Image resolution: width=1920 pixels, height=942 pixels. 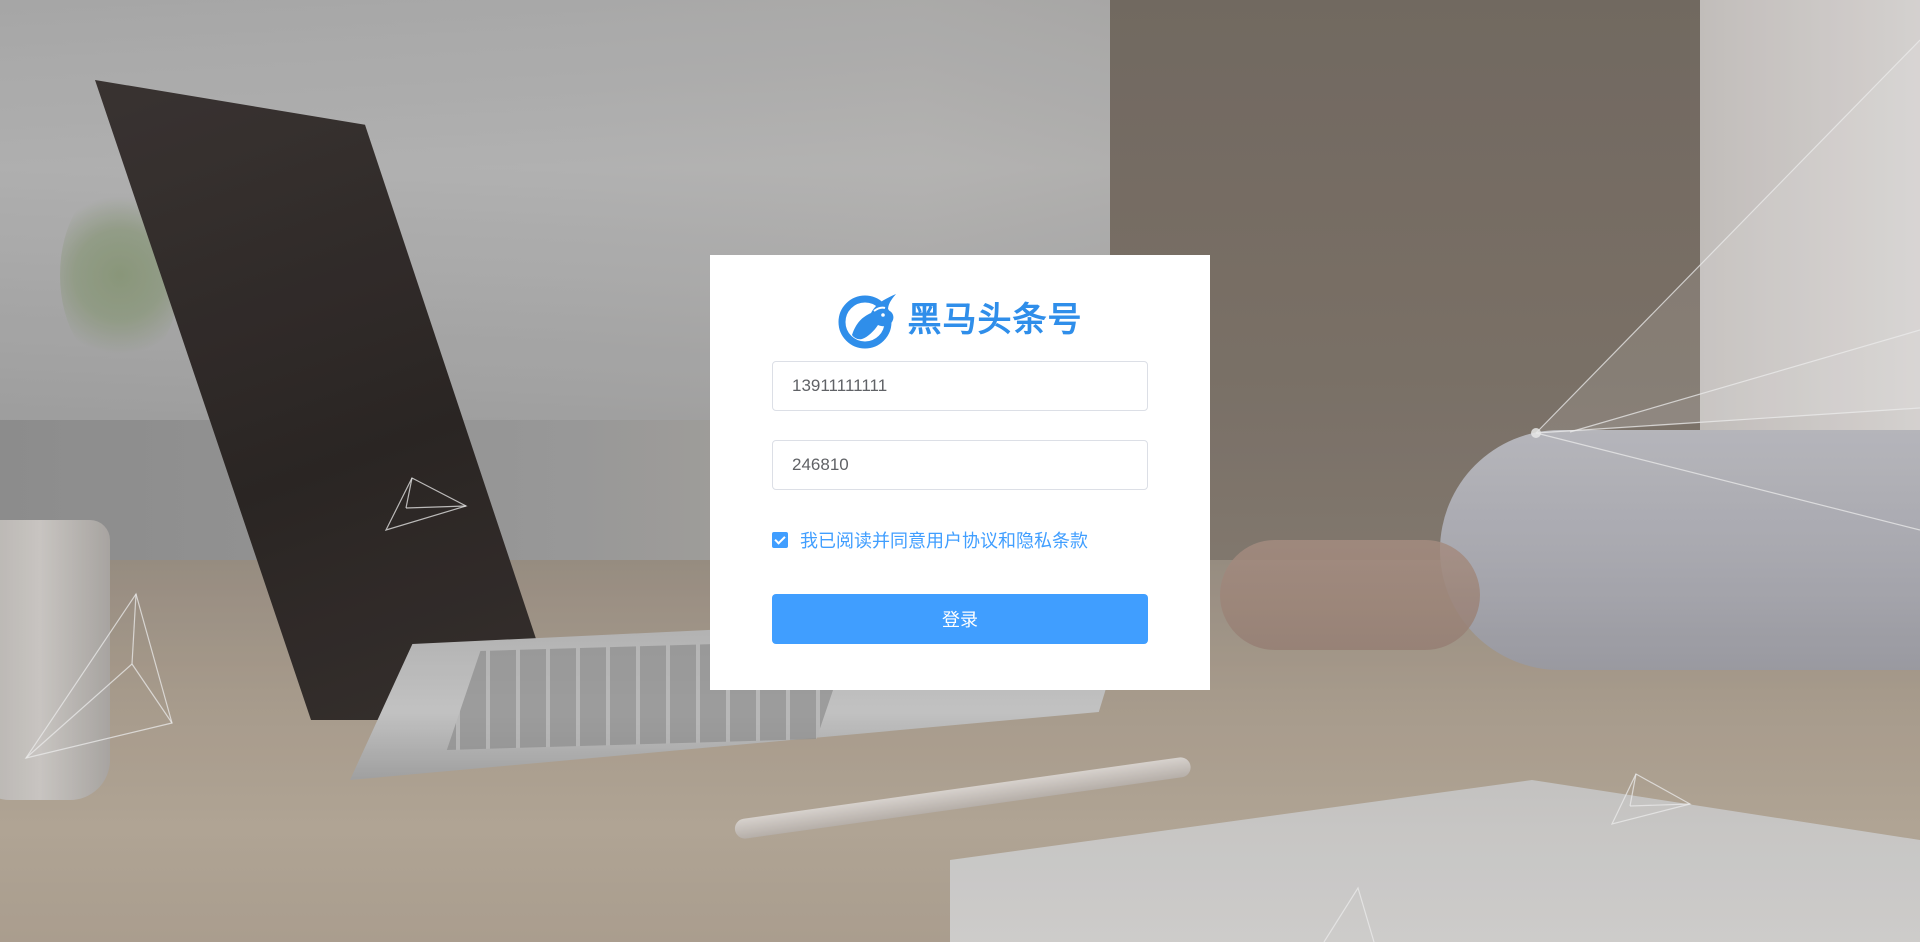 I want to click on brand-name: 黑马头条号, so click(x=995, y=320).